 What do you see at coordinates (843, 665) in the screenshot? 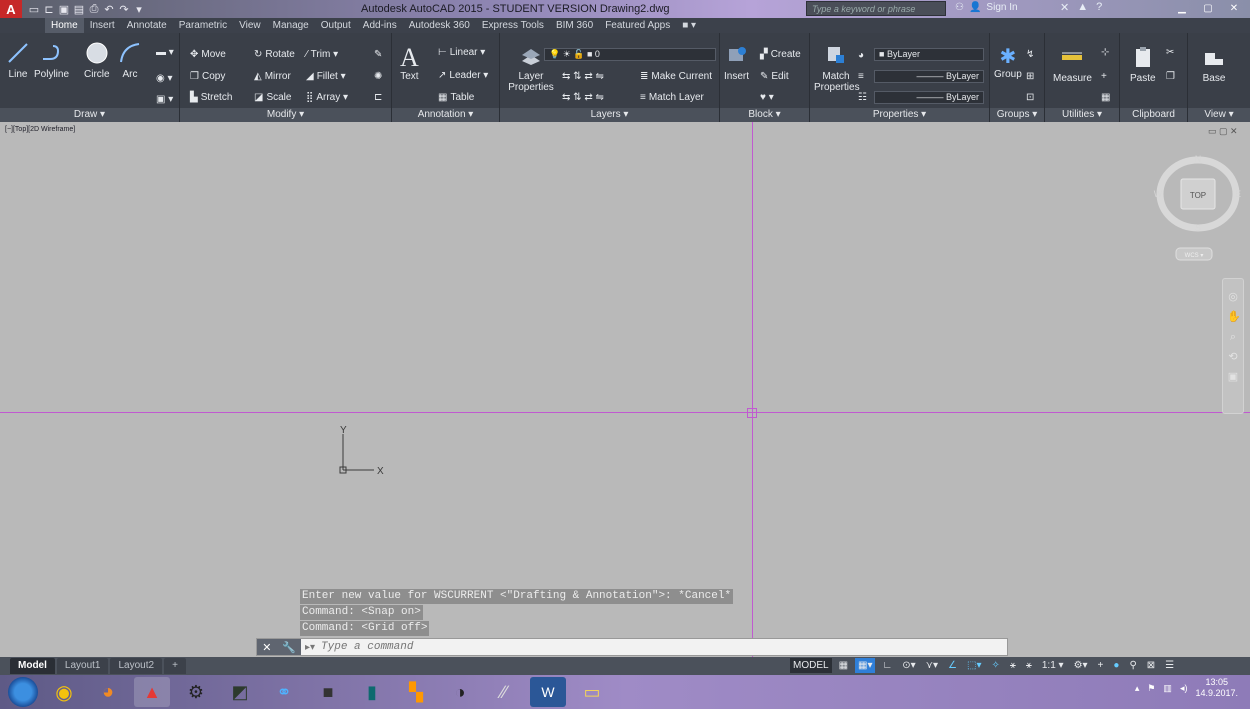
I see `grid-icon: ▦` at bounding box center [843, 665].